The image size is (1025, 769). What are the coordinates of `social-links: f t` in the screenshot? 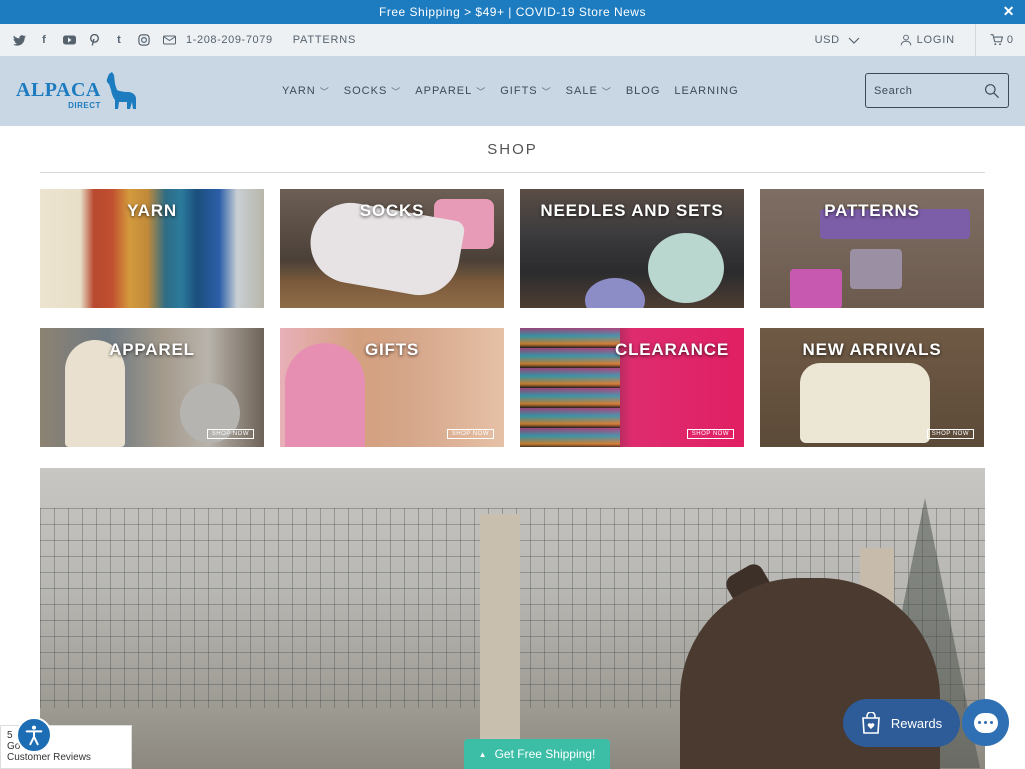 It's located at (94, 40).